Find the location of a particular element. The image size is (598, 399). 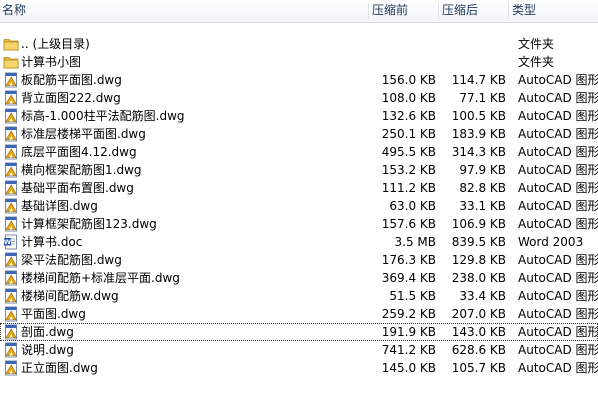

column-header-bar: 名称 压缩前 压缩后 类型 is located at coordinates (299, 11).